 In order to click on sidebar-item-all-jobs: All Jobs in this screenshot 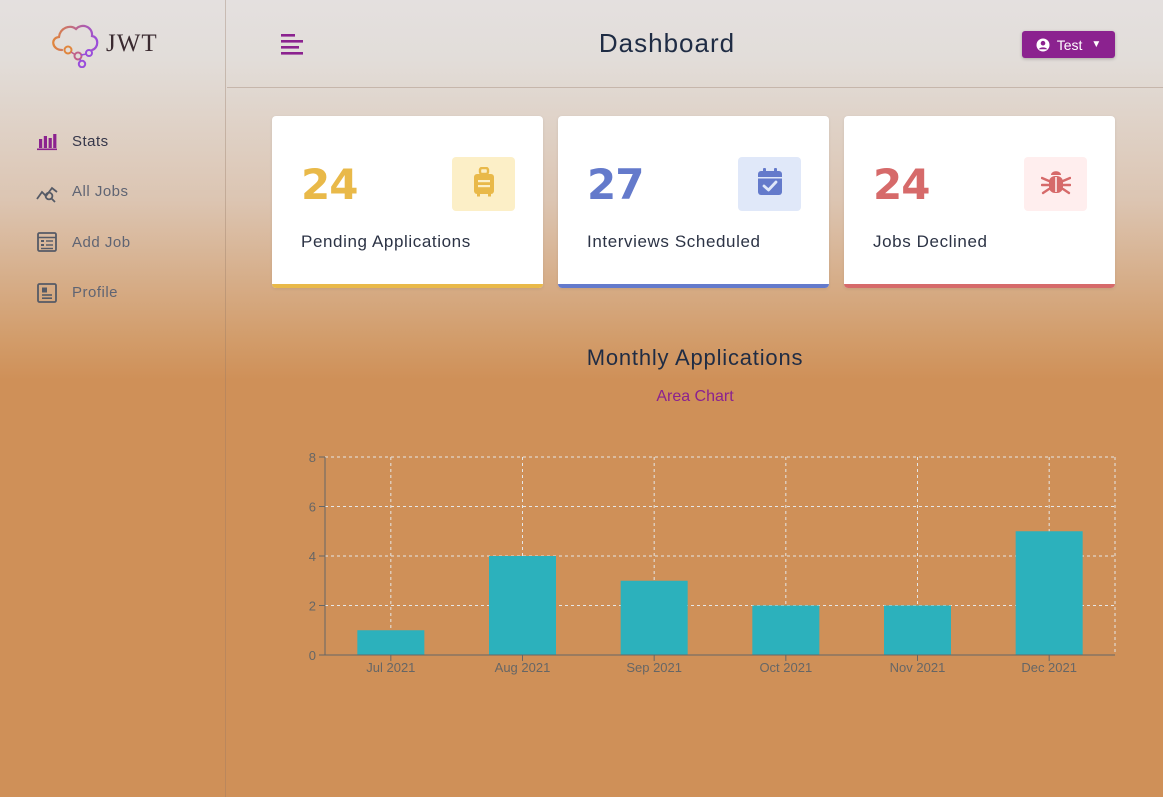, I will do `click(83, 192)`.